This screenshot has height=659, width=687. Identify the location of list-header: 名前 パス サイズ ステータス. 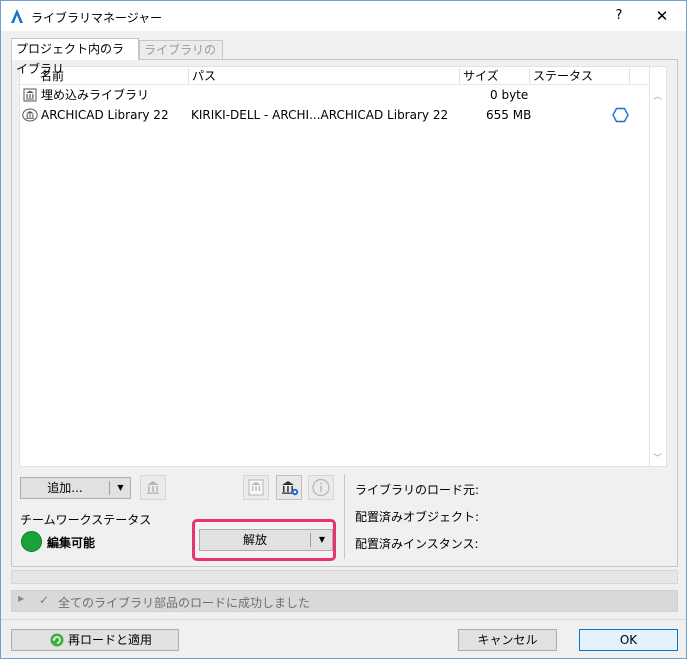
(335, 76).